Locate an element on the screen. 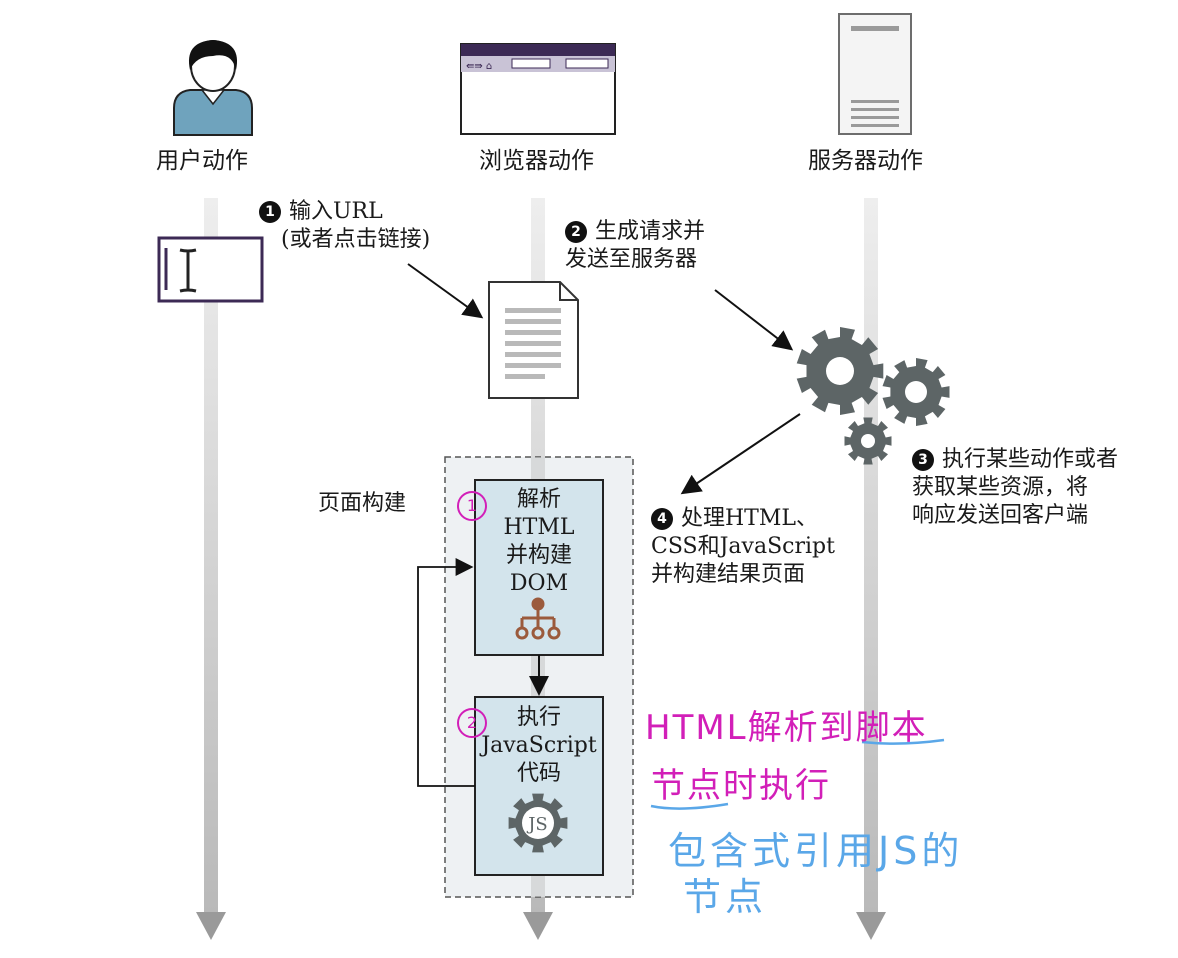 The height and width of the screenshot is (958, 1178). step-2-number: 2 is located at coordinates (576, 232).